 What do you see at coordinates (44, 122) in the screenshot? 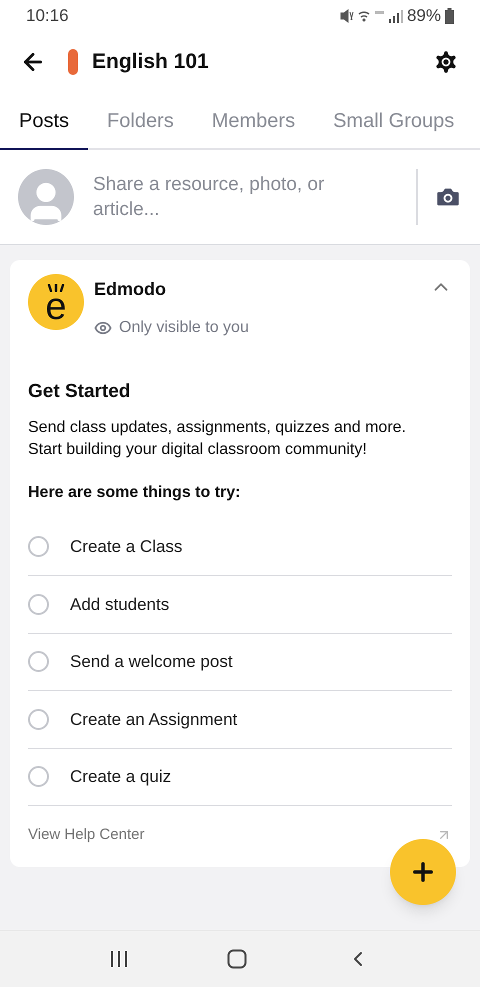
I see `tab: Posts` at bounding box center [44, 122].